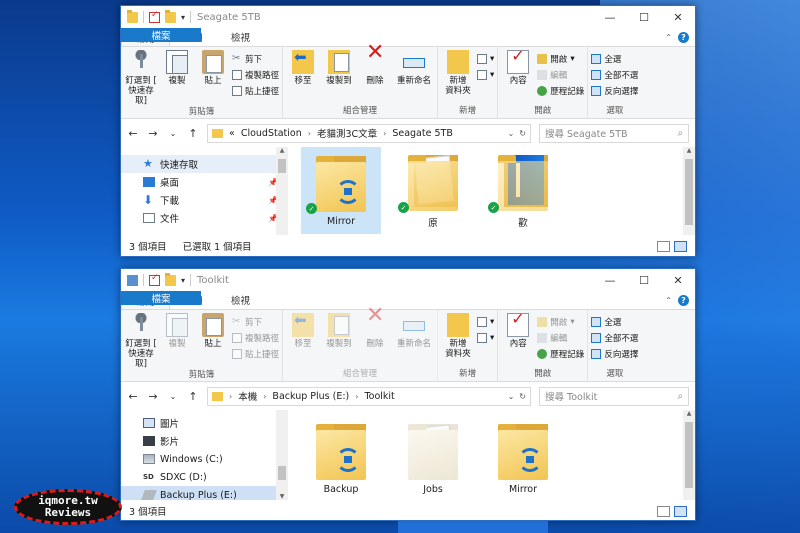 Image resolution: width=800 pixels, height=533 pixels. What do you see at coordinates (255, 354) in the screenshot?
I see `paste-shortcut-button: 貼上捷徑` at bounding box center [255, 354].